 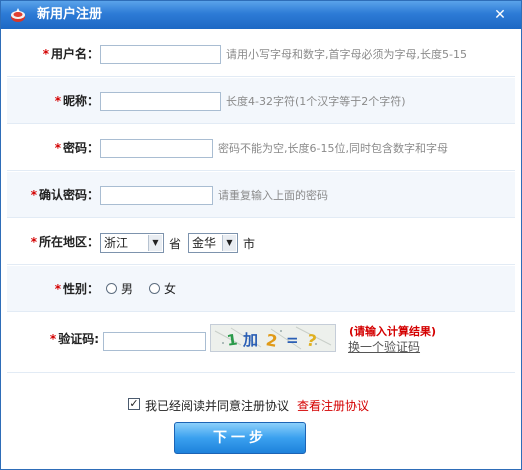 I want to click on region-row: * 所在地区： 浙江 ▼ 省 金华 ▼ 市, so click(x=261, y=242).